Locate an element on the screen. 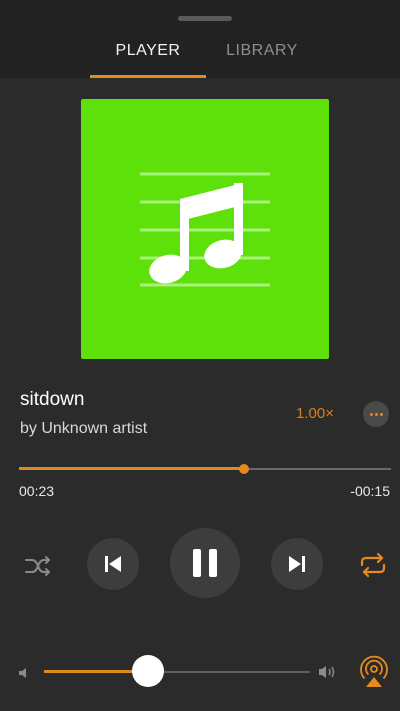 This screenshot has height=711, width=400. shuffle-icon is located at coordinates (38, 566).